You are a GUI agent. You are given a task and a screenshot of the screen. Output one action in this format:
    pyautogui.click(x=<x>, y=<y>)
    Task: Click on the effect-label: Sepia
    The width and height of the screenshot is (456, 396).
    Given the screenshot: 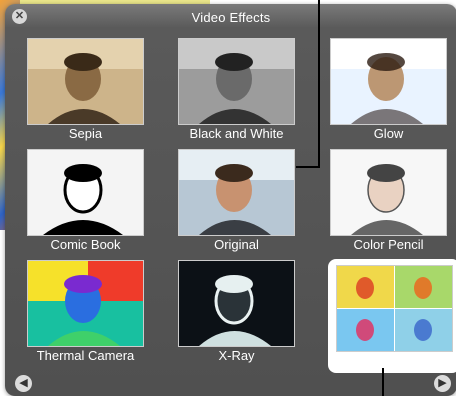 What is the action you would take?
    pyautogui.click(x=85, y=133)
    